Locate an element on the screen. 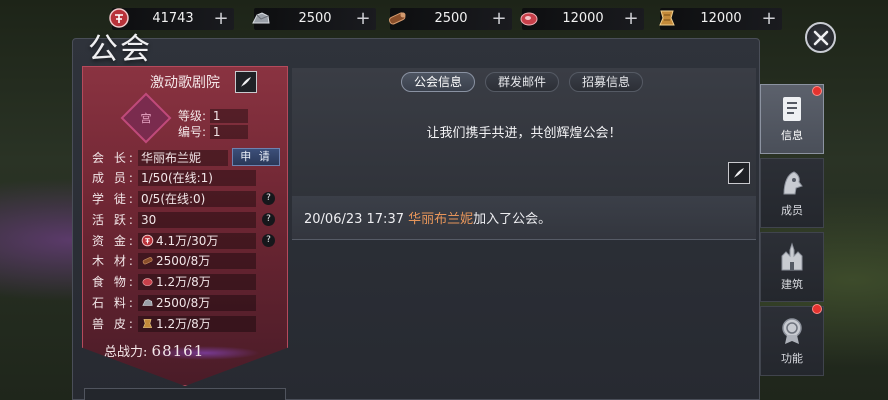  row-members: 成 员: 1/50(在线:1) is located at coordinates (187, 177).